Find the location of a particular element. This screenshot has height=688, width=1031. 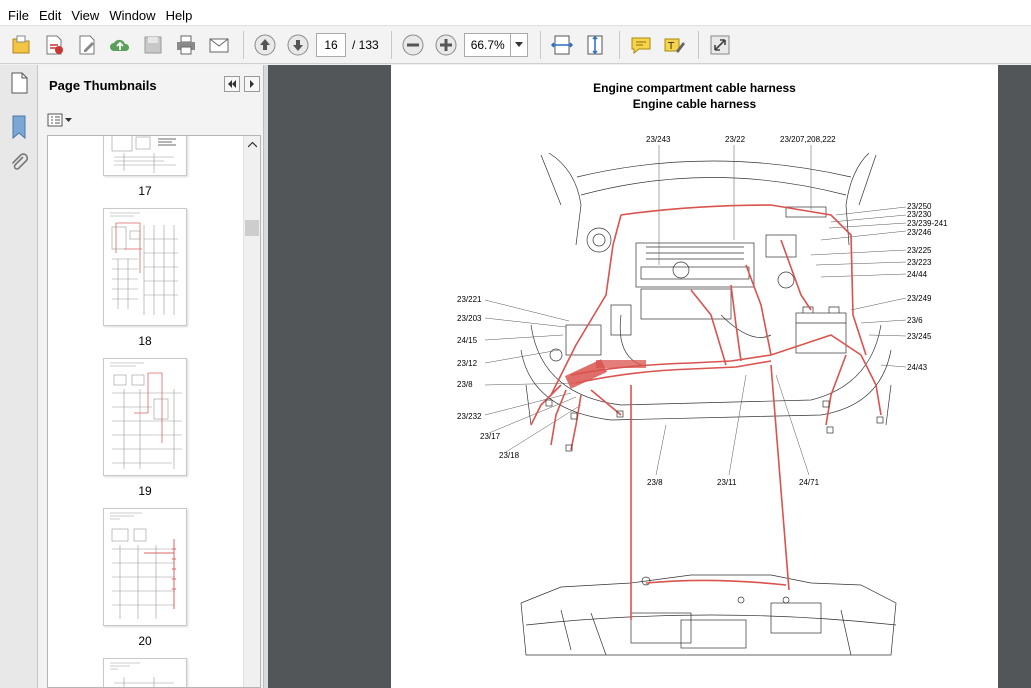

callout-label: 23/6 is located at coordinates (915, 320).